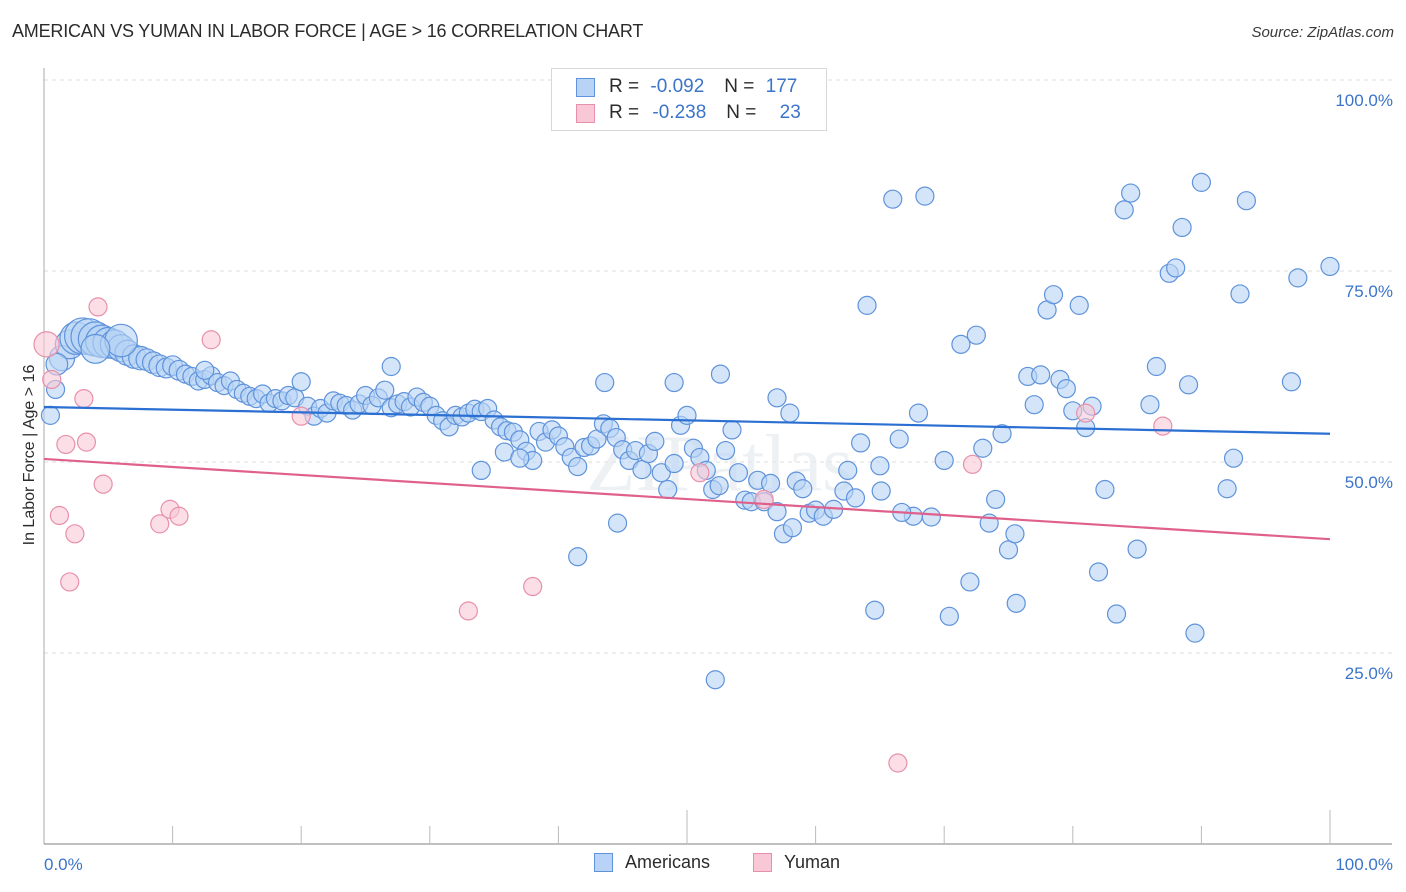 Image resolution: width=1406 pixels, height=892 pixels. I want to click on legend-row-yuman: R = -0.238 N = 23, so click(688, 113).